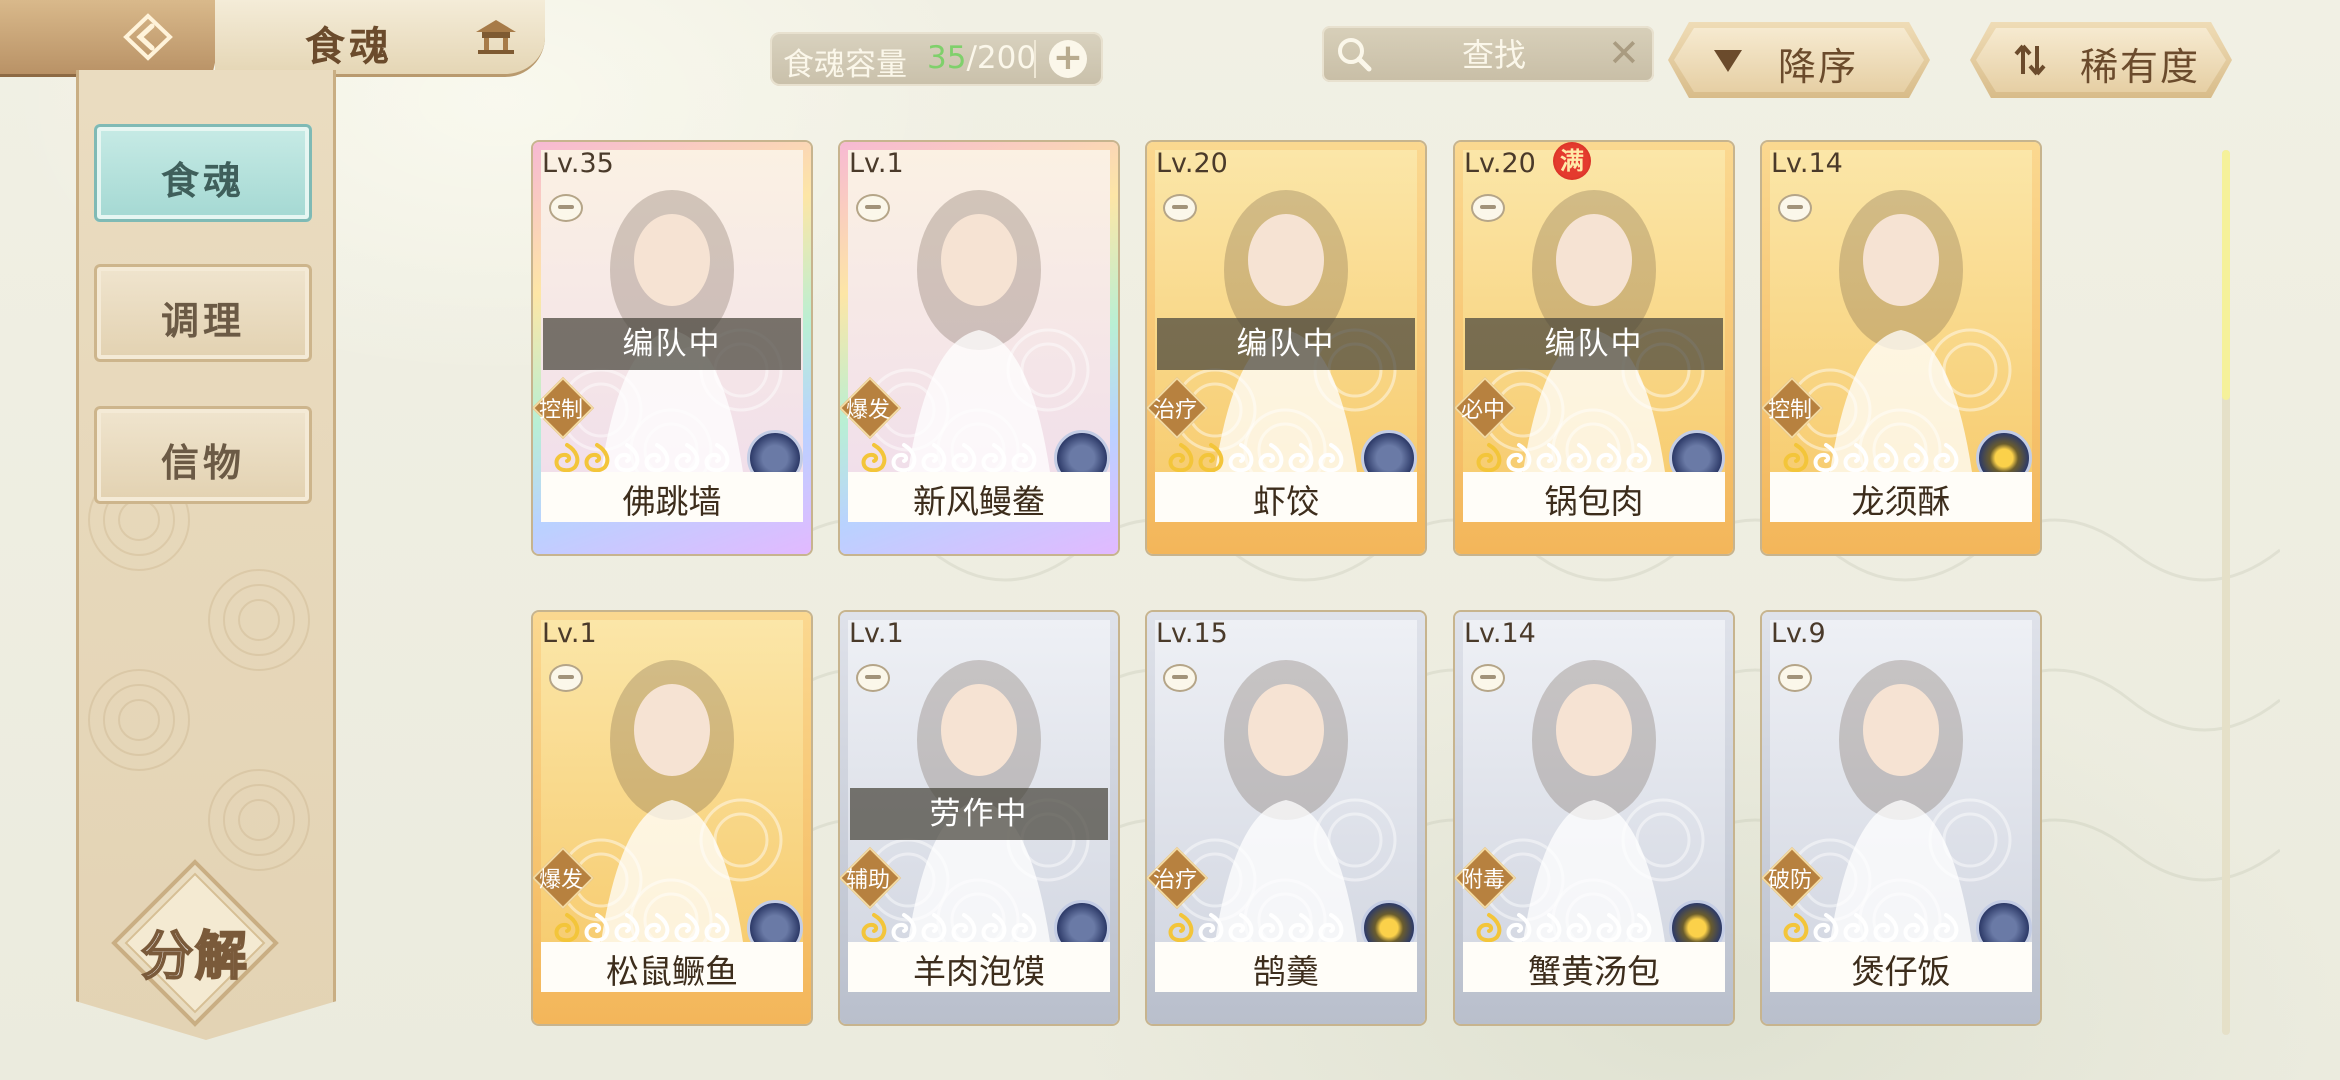 The width and height of the screenshot is (2340, 1080). I want to click on food-soul-card: Lv.1 爆发 新风鳗鲞, so click(979, 348).